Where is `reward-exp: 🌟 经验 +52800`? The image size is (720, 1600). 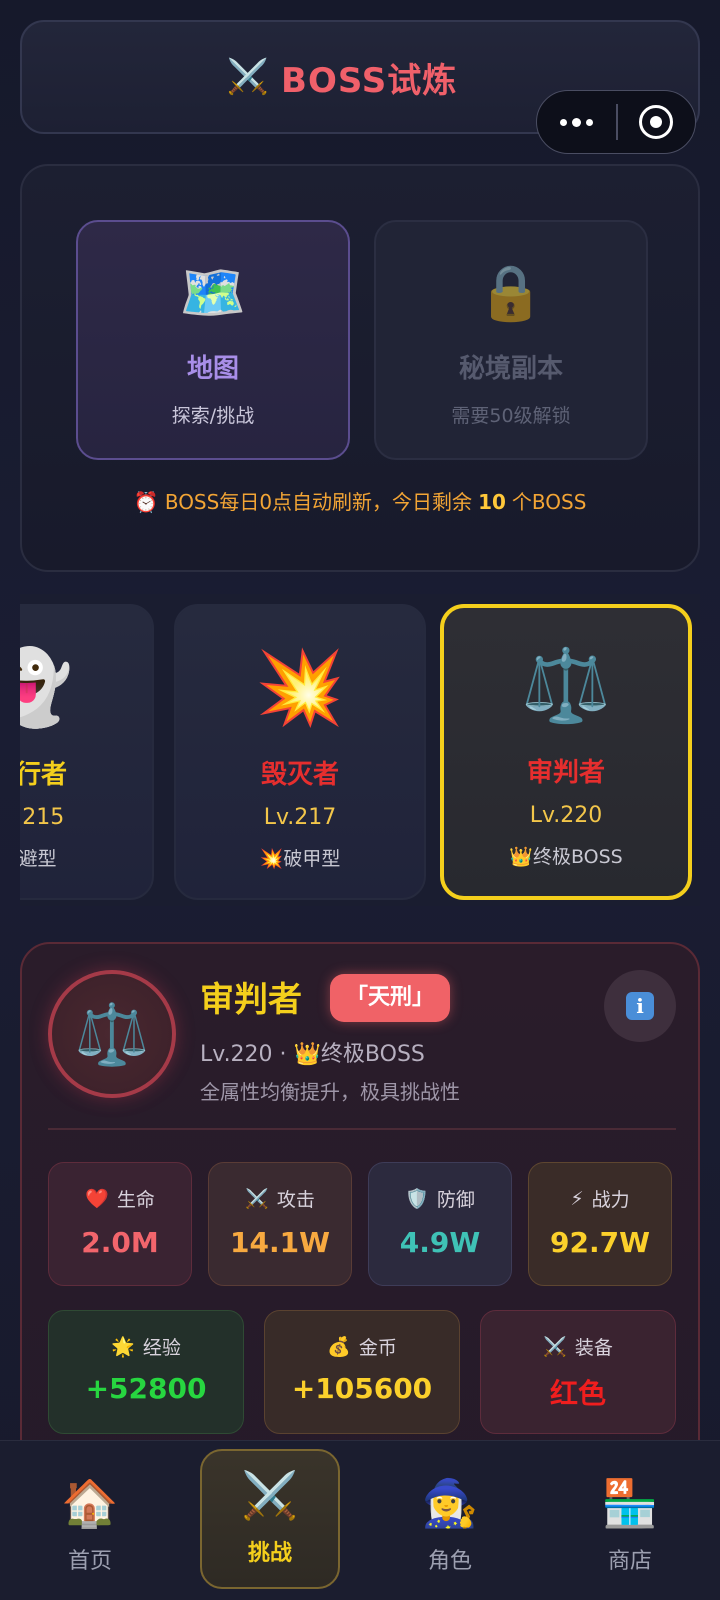 reward-exp: 🌟 经验 +52800 is located at coordinates (146, 1372).